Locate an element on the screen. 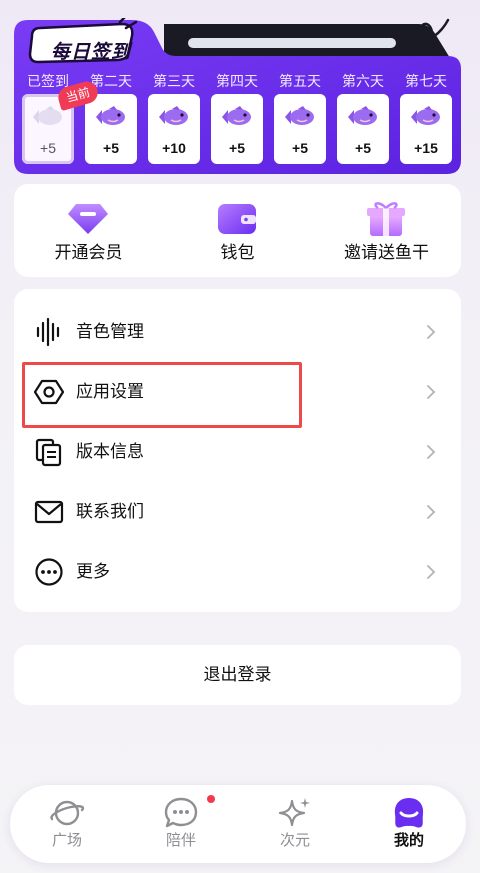  reward-amount: +15 is located at coordinates (426, 148).